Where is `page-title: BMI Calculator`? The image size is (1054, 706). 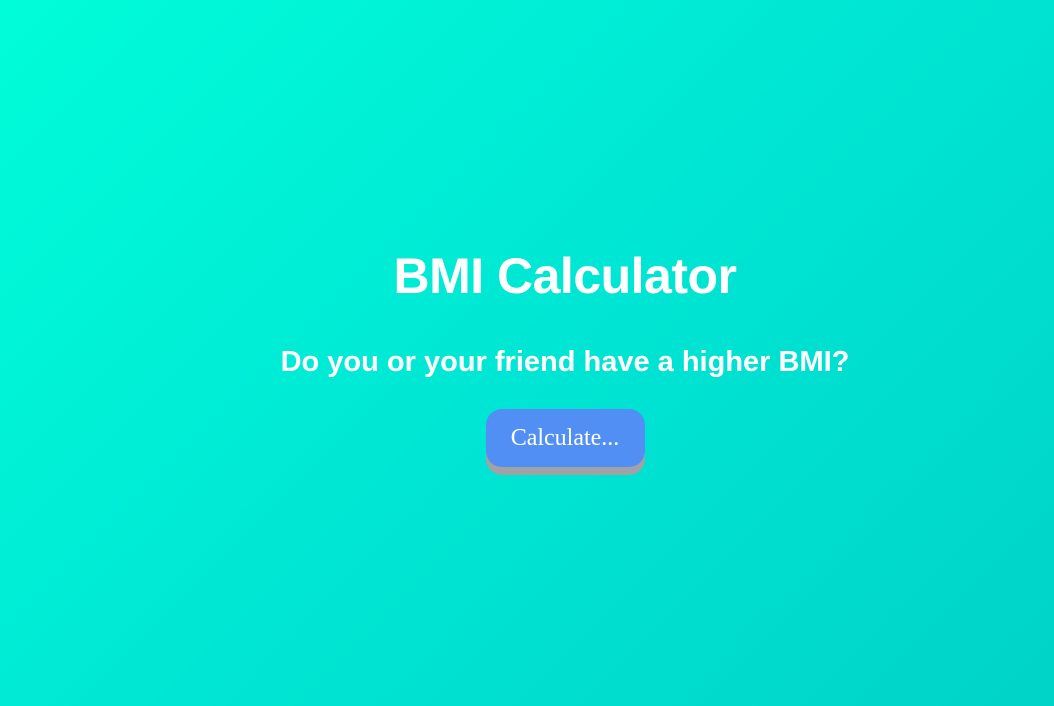
page-title: BMI Calculator is located at coordinates (565, 276).